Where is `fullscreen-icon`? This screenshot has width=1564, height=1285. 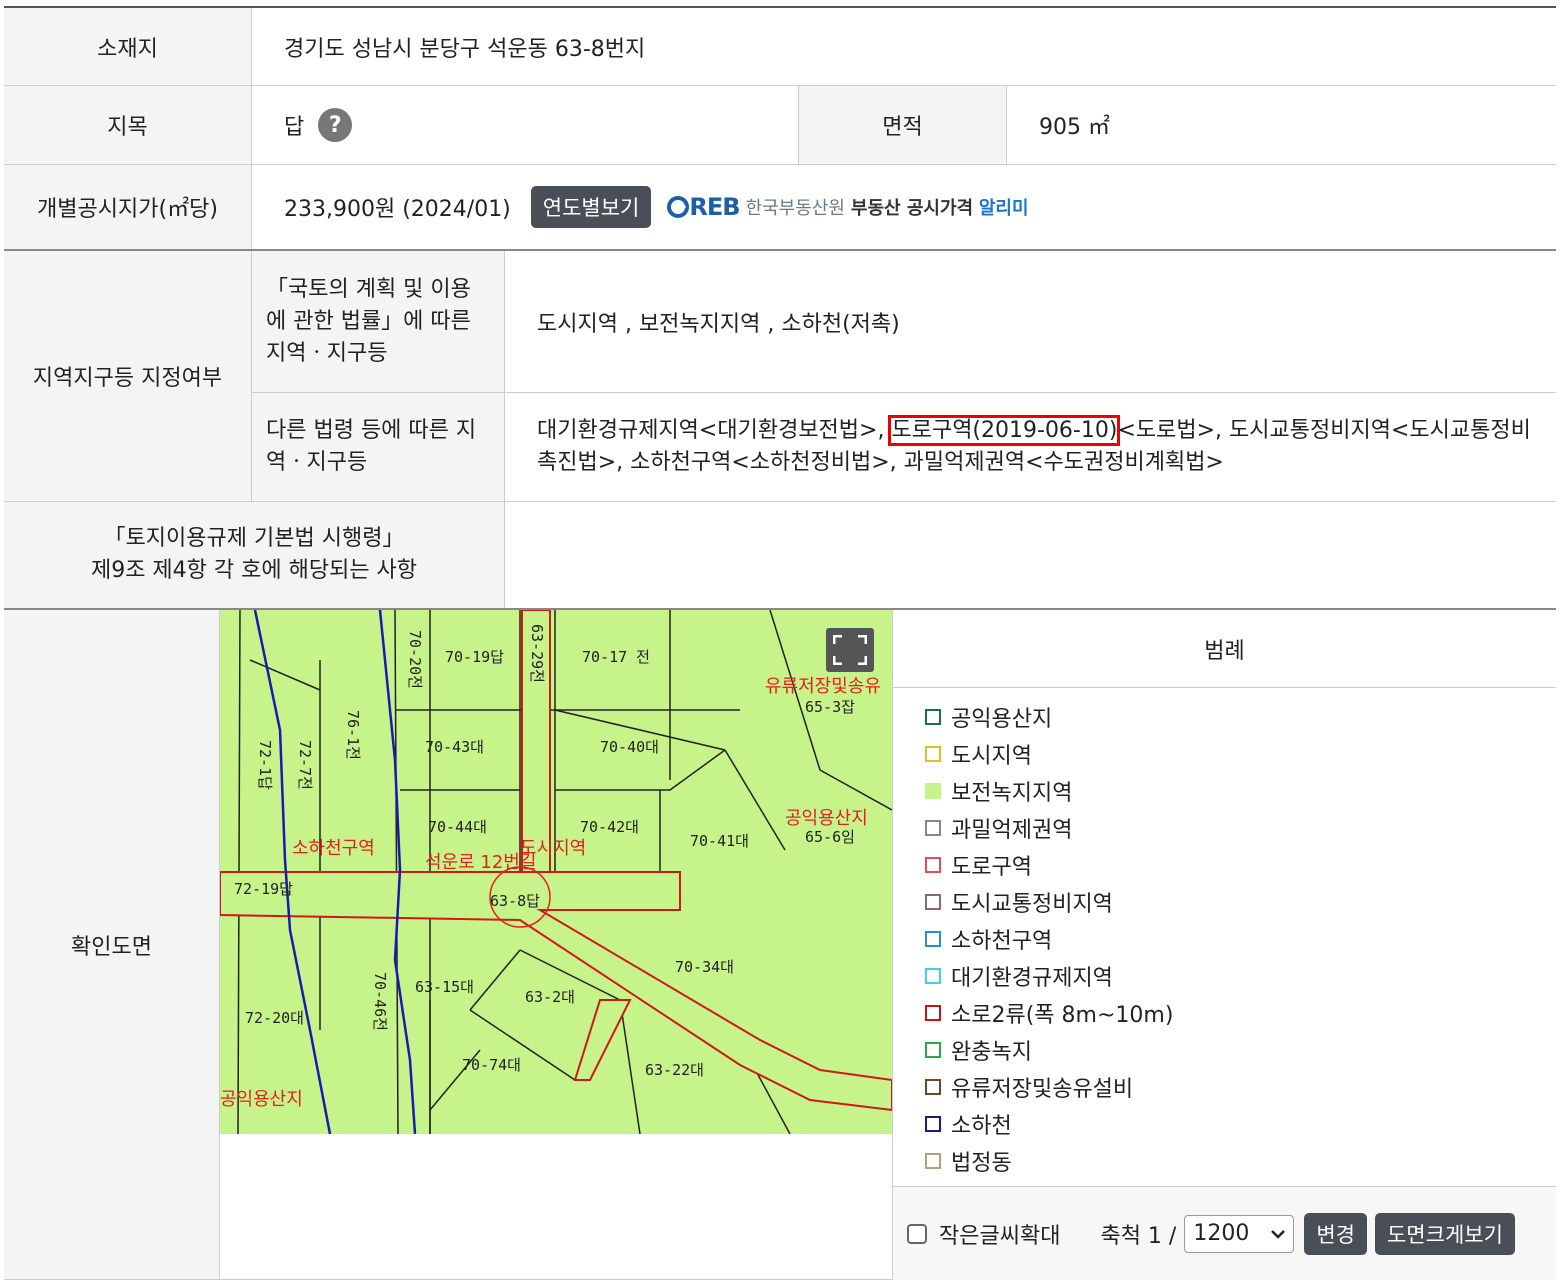 fullscreen-icon is located at coordinates (850, 650).